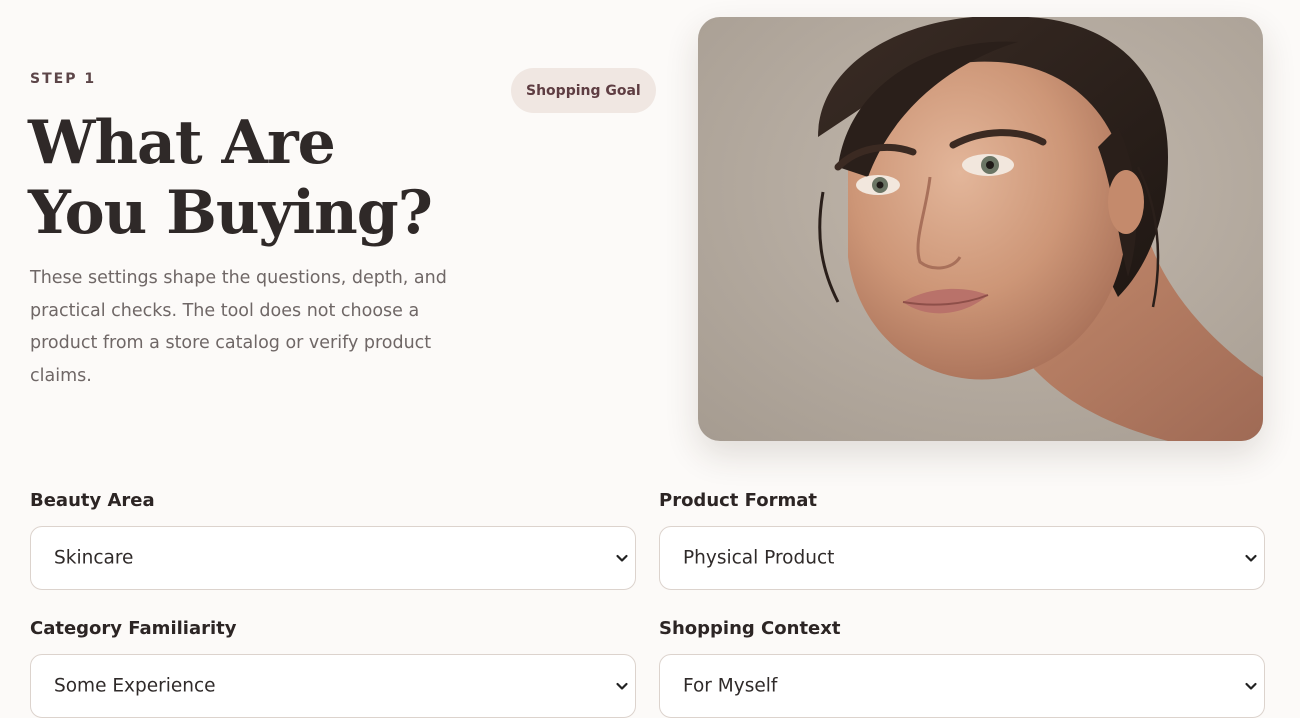 The image size is (1300, 718). I want to click on shopping-goal-badge-label: Shopping Goal, so click(583, 90).